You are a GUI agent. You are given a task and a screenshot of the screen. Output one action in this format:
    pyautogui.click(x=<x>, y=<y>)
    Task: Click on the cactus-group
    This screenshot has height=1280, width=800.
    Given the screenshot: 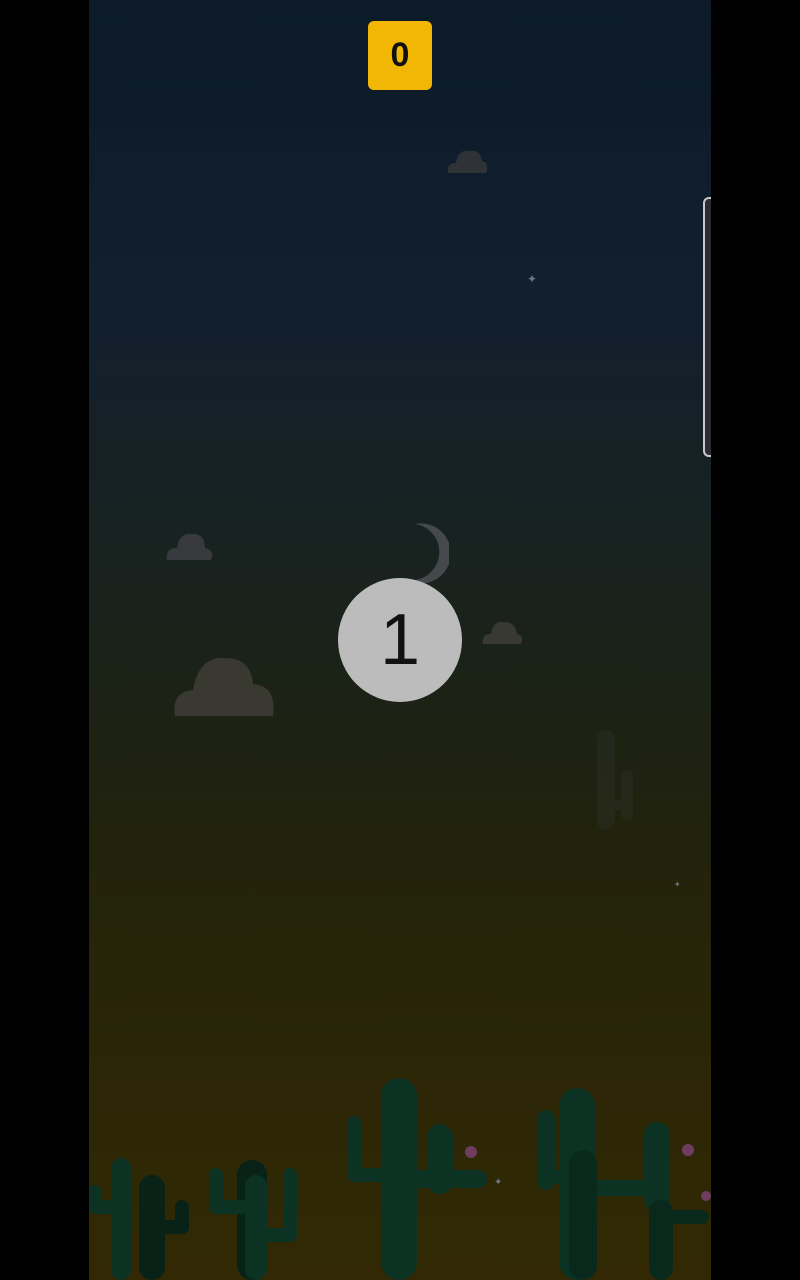 What is the action you would take?
    pyautogui.click(x=400, y=1179)
    